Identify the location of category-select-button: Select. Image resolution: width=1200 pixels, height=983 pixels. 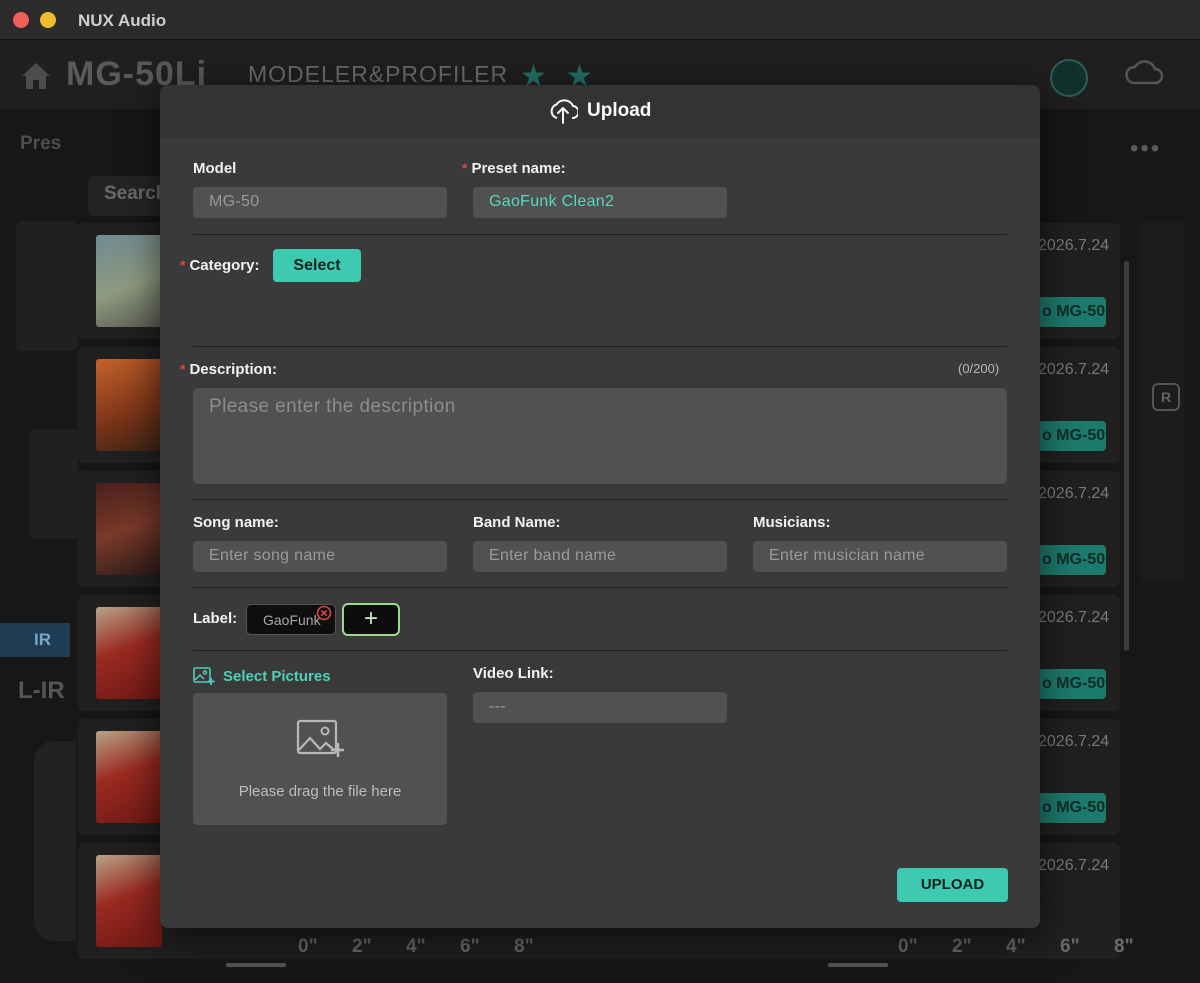
(317, 265).